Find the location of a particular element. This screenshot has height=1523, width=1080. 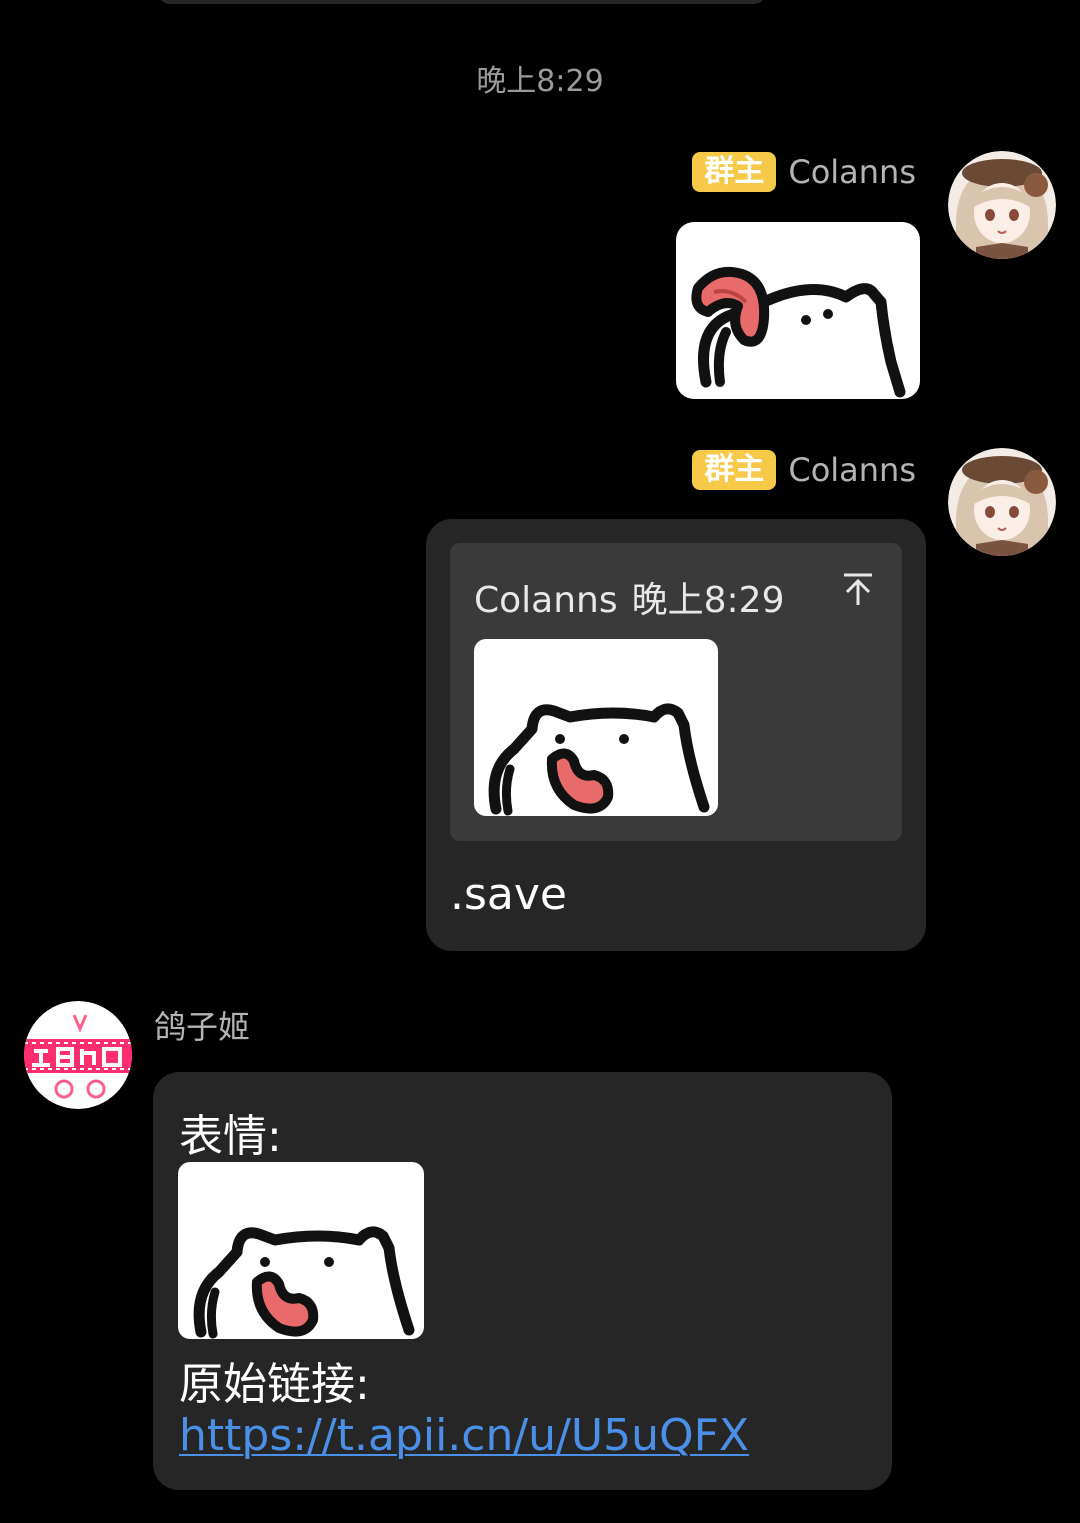

message-text: 表情: is located at coordinates (230, 1136).